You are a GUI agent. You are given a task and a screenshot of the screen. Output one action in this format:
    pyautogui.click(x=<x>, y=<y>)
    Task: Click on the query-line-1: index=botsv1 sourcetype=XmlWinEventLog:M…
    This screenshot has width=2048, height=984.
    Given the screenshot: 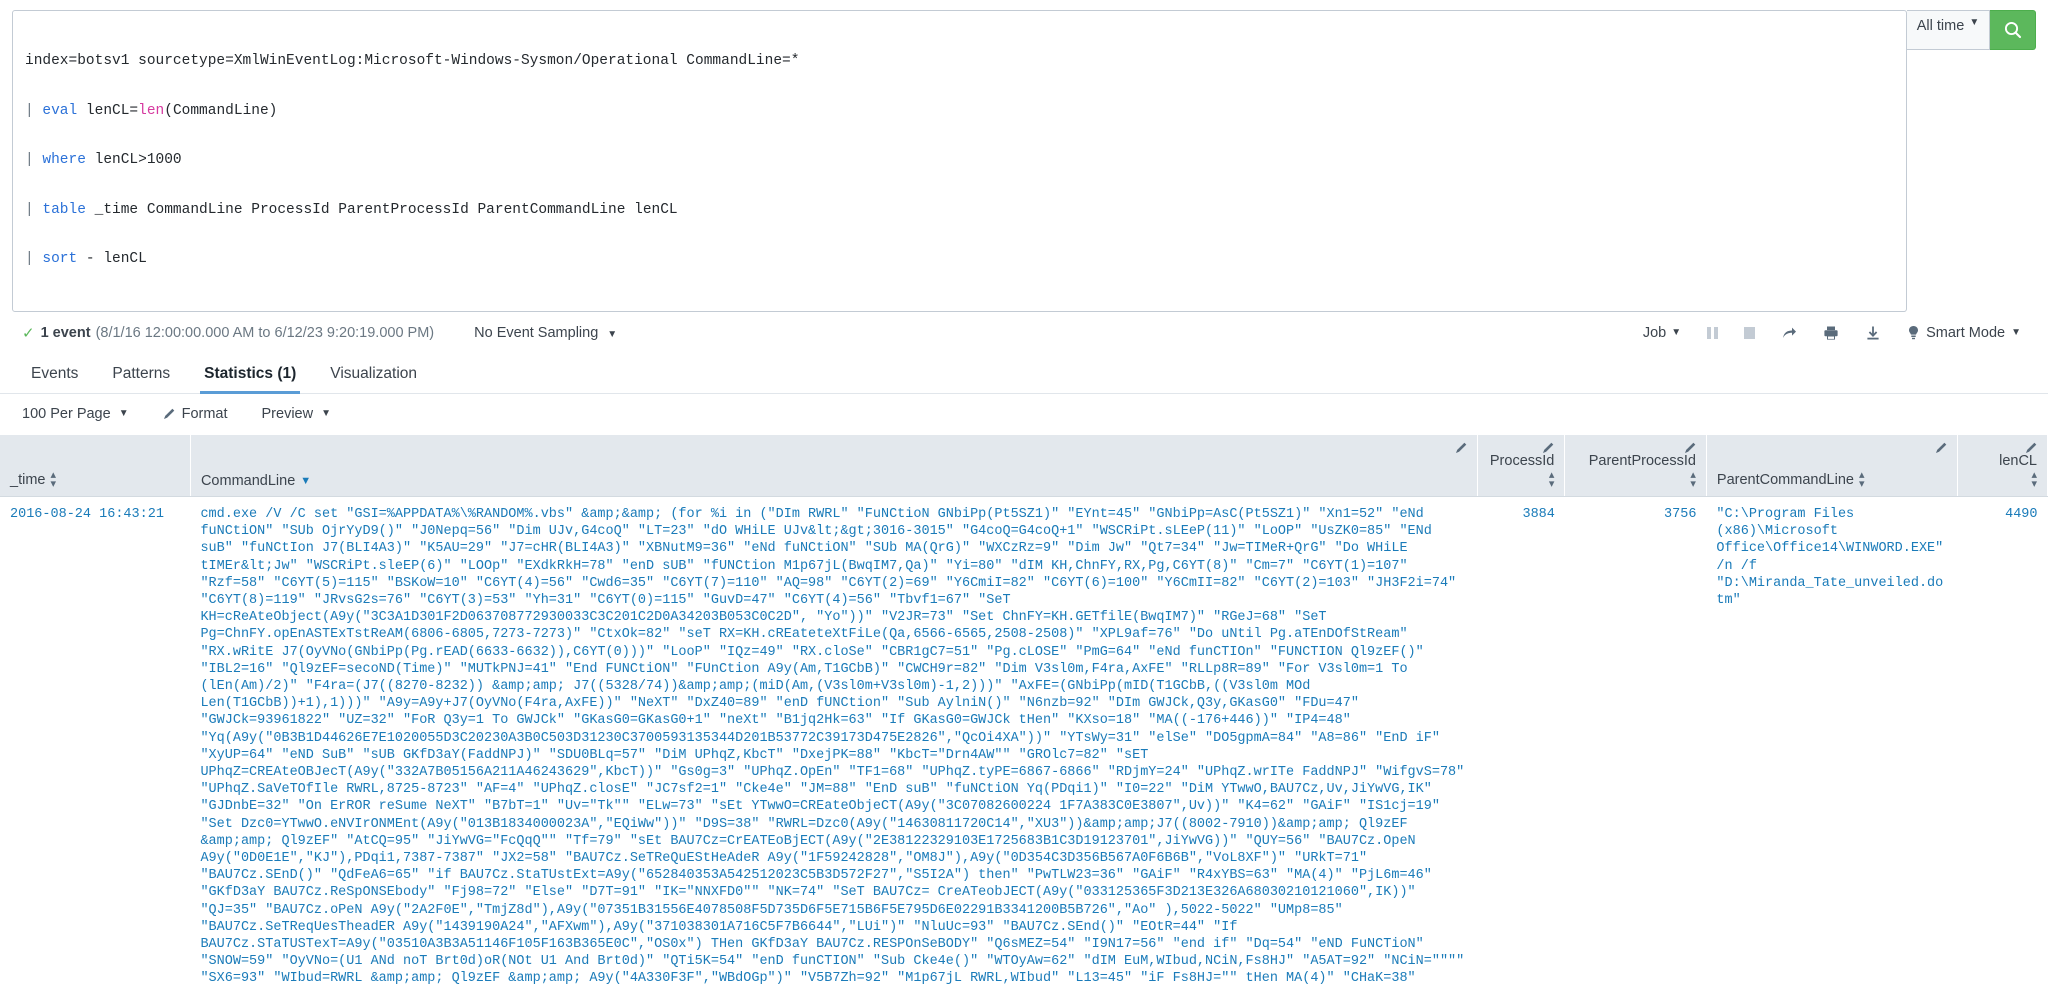 What is the action you would take?
    pyautogui.click(x=412, y=61)
    